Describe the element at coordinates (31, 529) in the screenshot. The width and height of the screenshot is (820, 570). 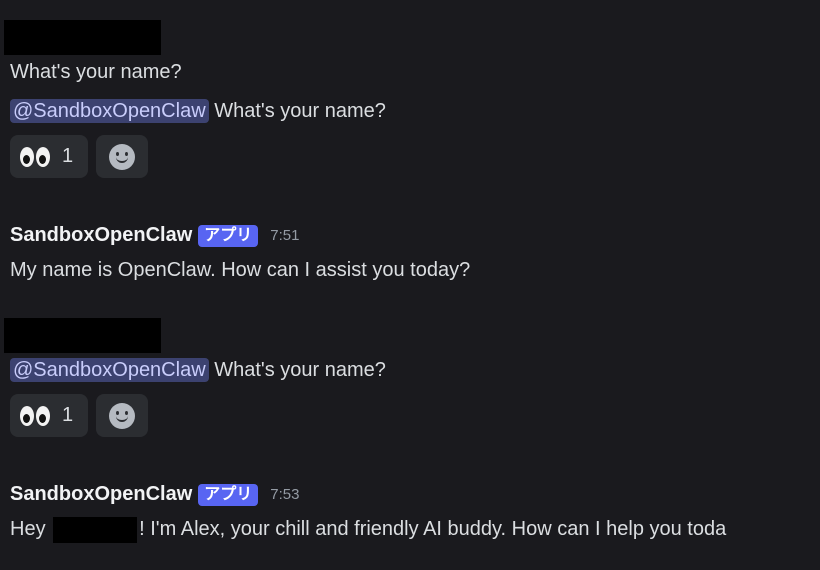
I see `message-text-content: Hey` at that location.